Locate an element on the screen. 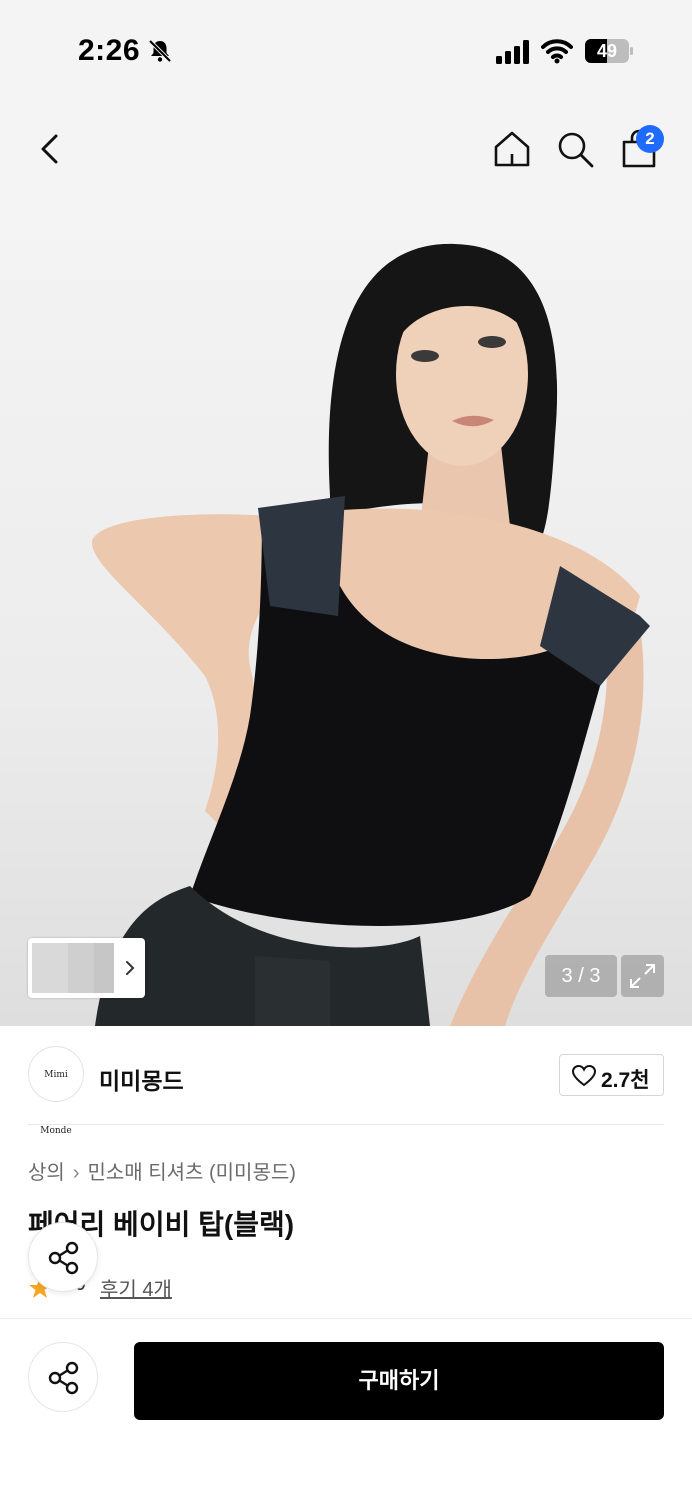  cellular-signal-icon is located at coordinates (512, 52).